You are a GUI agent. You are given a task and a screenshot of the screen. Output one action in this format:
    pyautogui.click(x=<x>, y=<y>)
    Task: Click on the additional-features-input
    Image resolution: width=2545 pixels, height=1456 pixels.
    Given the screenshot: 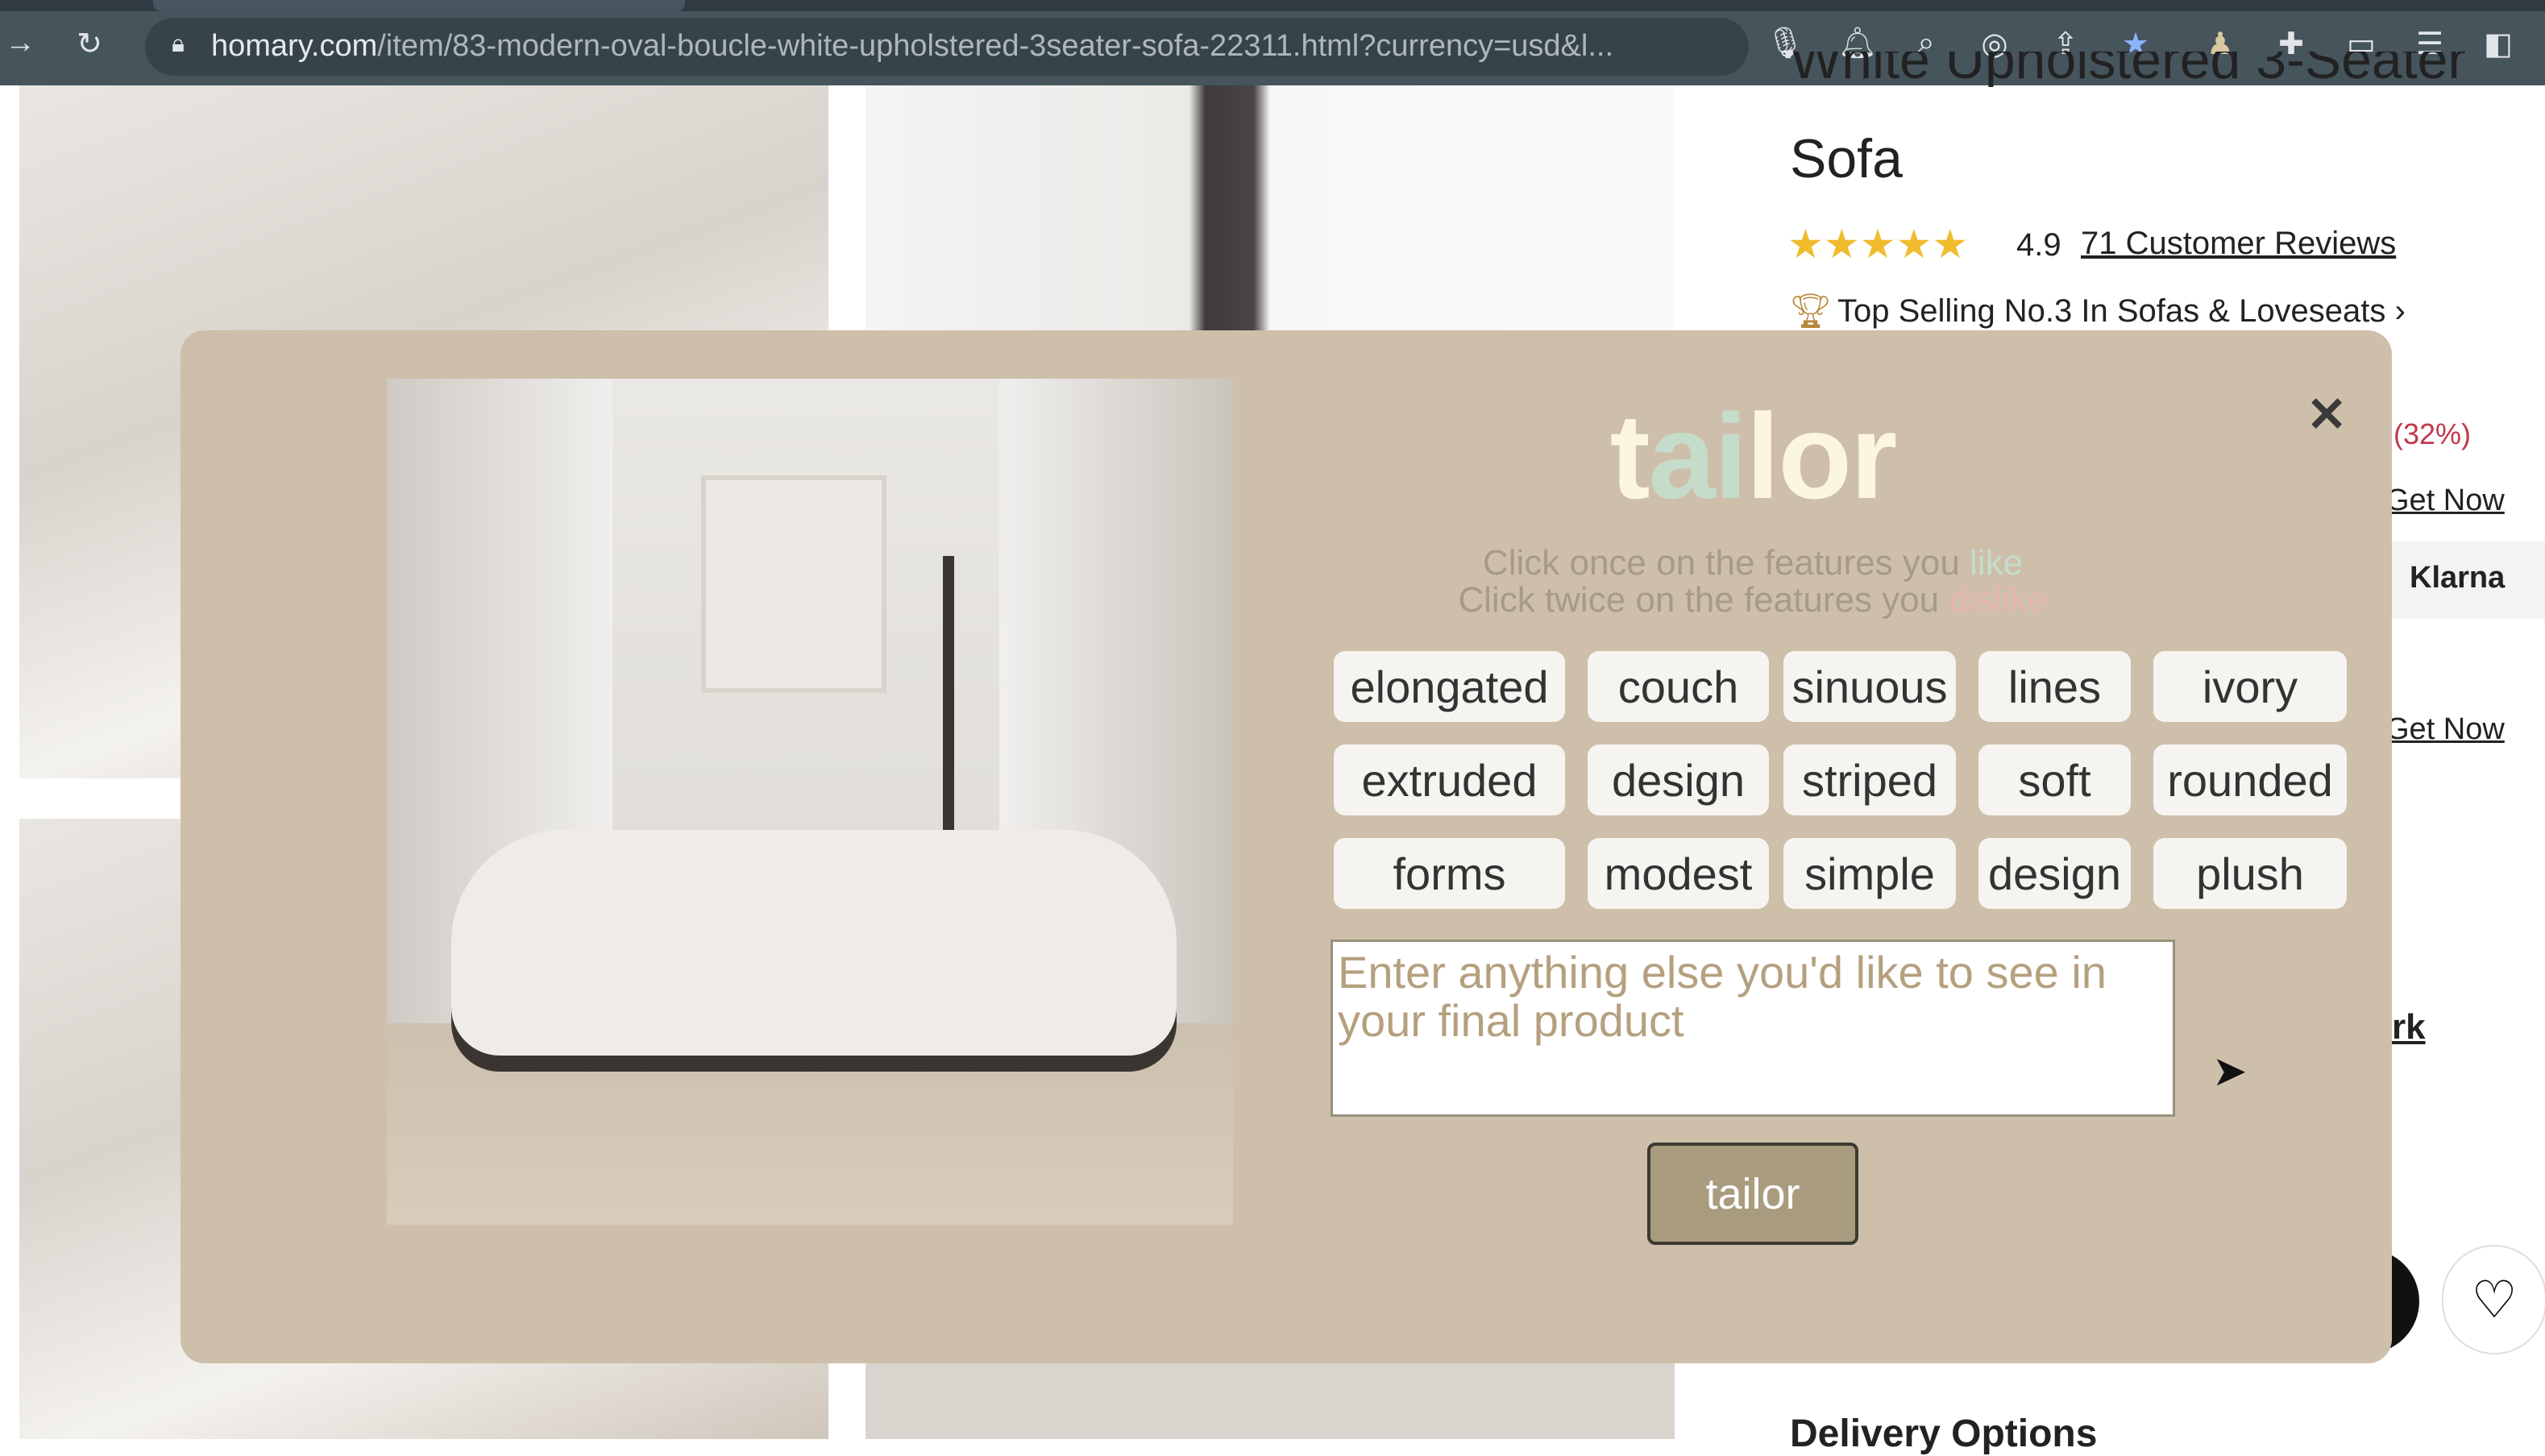 What is the action you would take?
    pyautogui.click(x=1753, y=1028)
    